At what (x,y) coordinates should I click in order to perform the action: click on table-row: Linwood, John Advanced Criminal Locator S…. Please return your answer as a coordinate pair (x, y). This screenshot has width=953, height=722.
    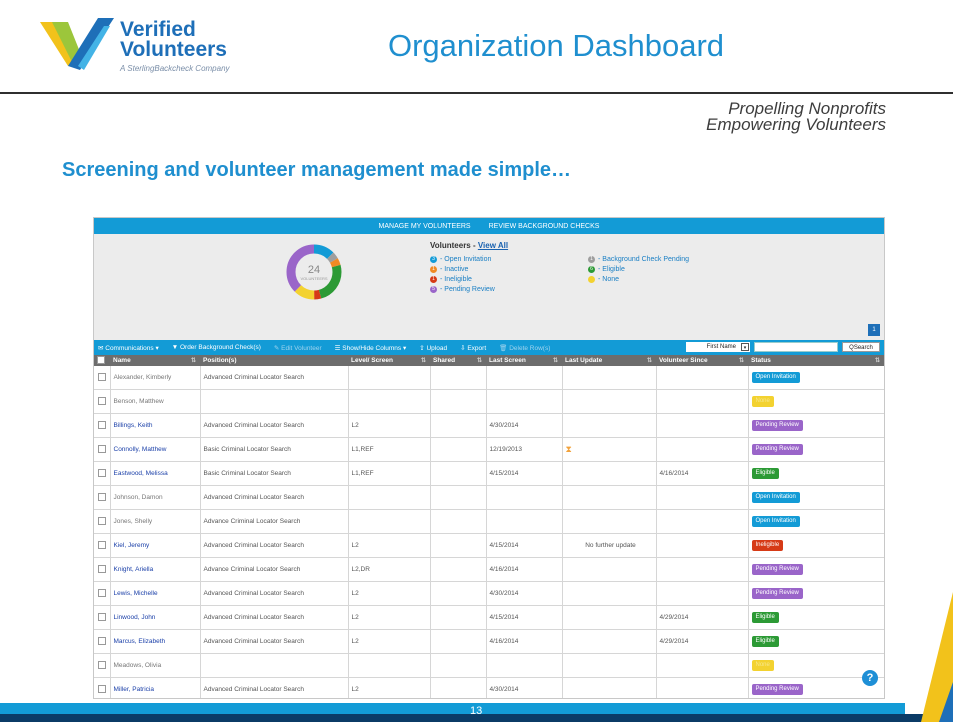
    Looking at the image, I should click on (489, 617).